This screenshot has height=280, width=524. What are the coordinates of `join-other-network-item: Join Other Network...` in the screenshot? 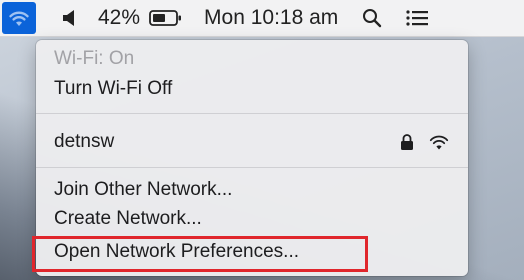 It's located at (252, 190).